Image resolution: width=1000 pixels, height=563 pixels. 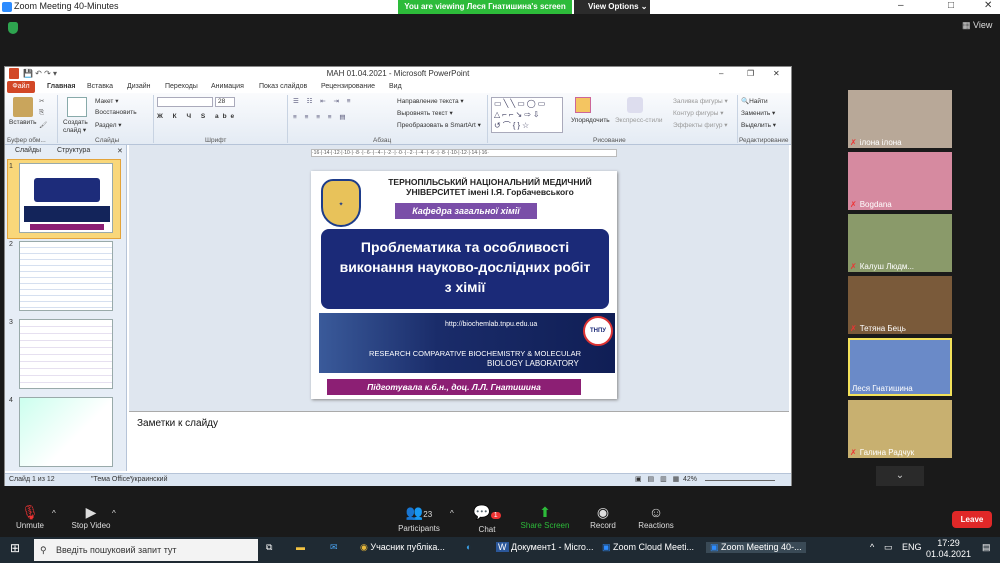 I want to click on ppt-maximize-button: ❐, so click(x=750, y=74).